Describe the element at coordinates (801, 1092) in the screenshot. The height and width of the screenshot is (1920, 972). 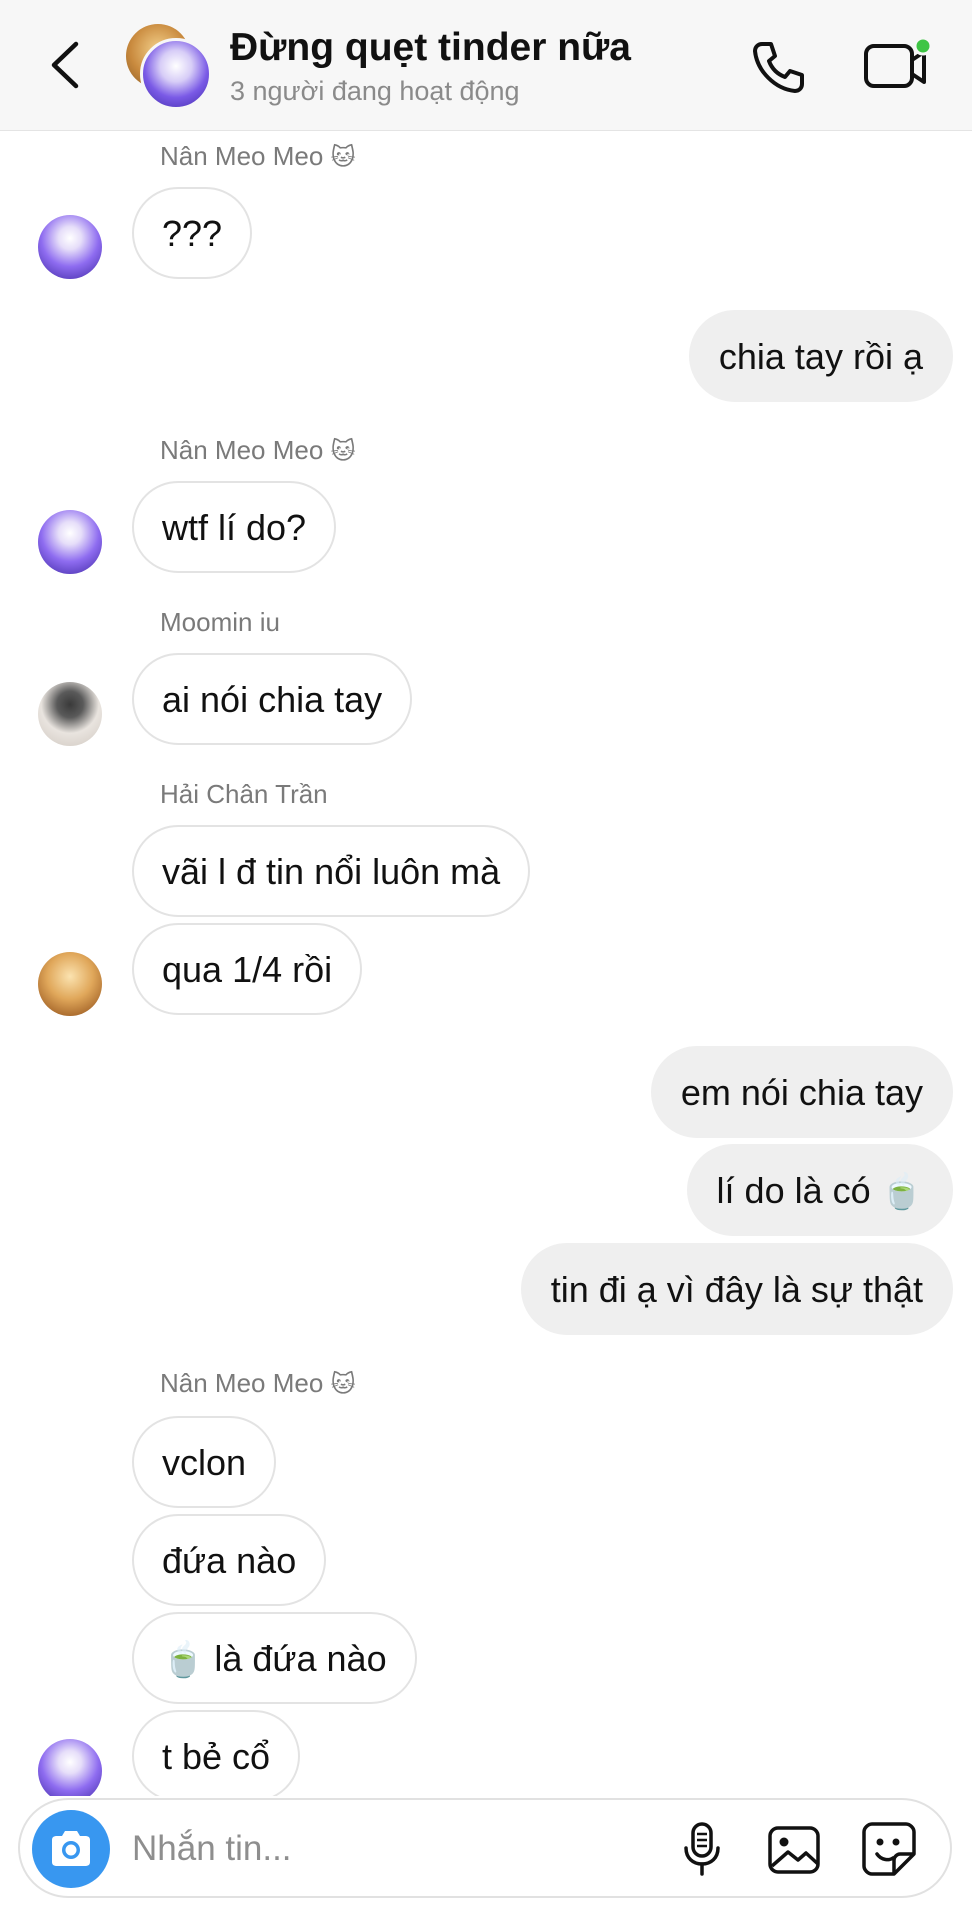
I see `outgoing-message: em nói chia tay` at that location.